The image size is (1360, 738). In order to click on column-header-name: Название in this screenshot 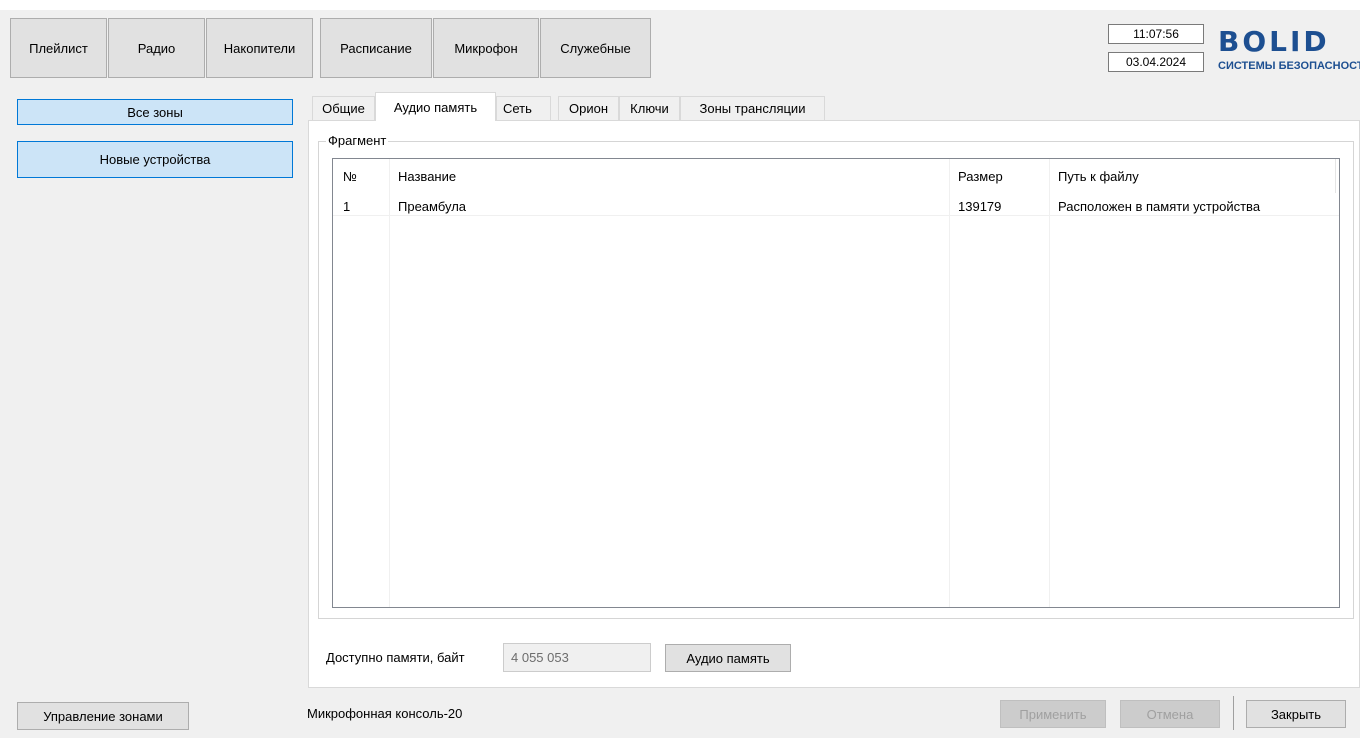, I will do `click(427, 176)`.